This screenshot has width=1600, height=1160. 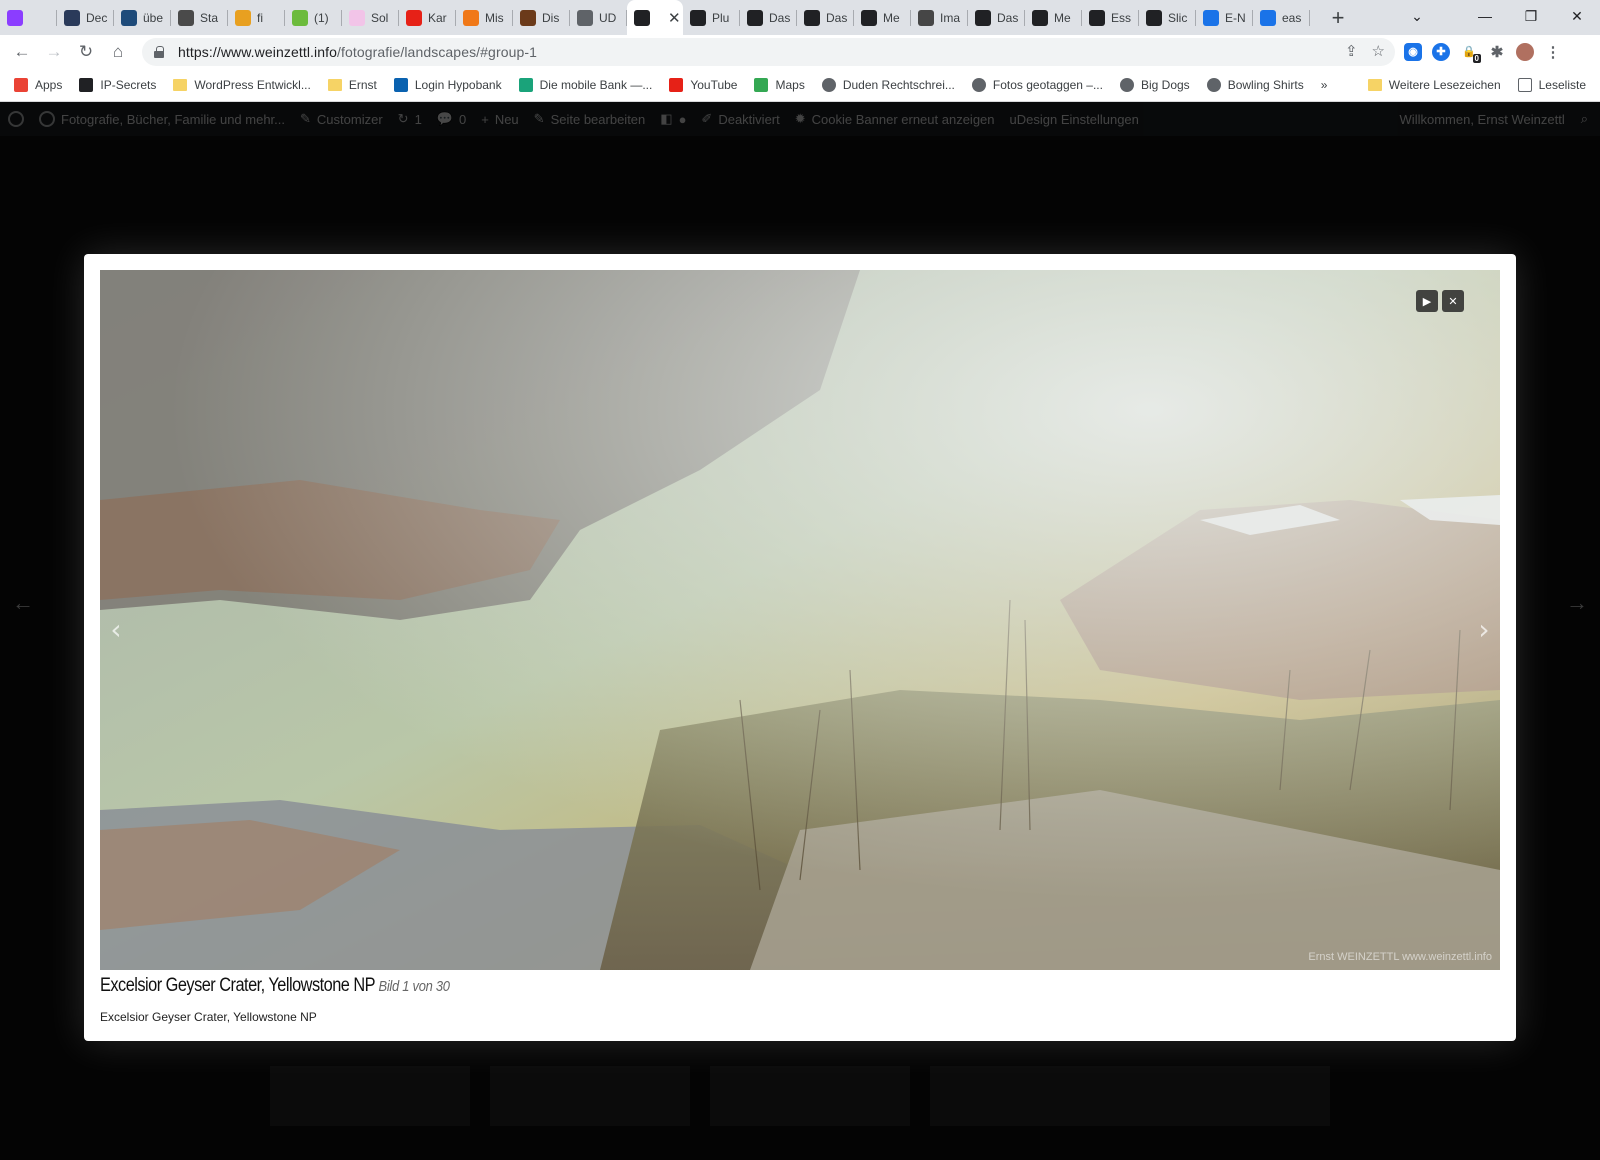 What do you see at coordinates (676, 84) in the screenshot?
I see `youtube-icon` at bounding box center [676, 84].